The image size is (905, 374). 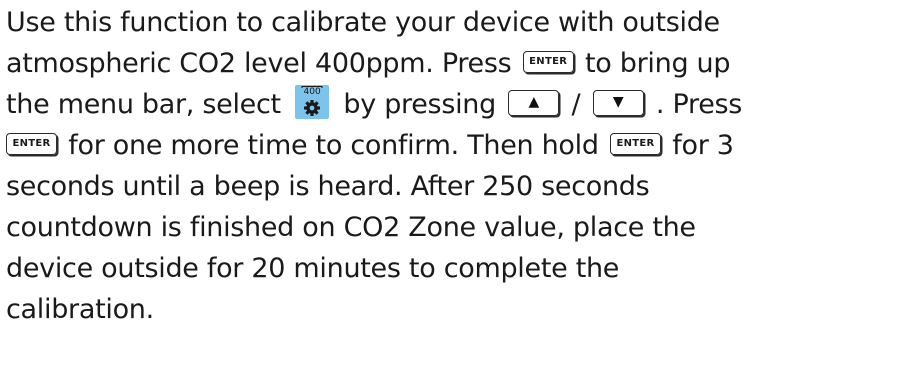 What do you see at coordinates (618, 102) in the screenshot?
I see `down-arrow-key-icon: ▼` at bounding box center [618, 102].